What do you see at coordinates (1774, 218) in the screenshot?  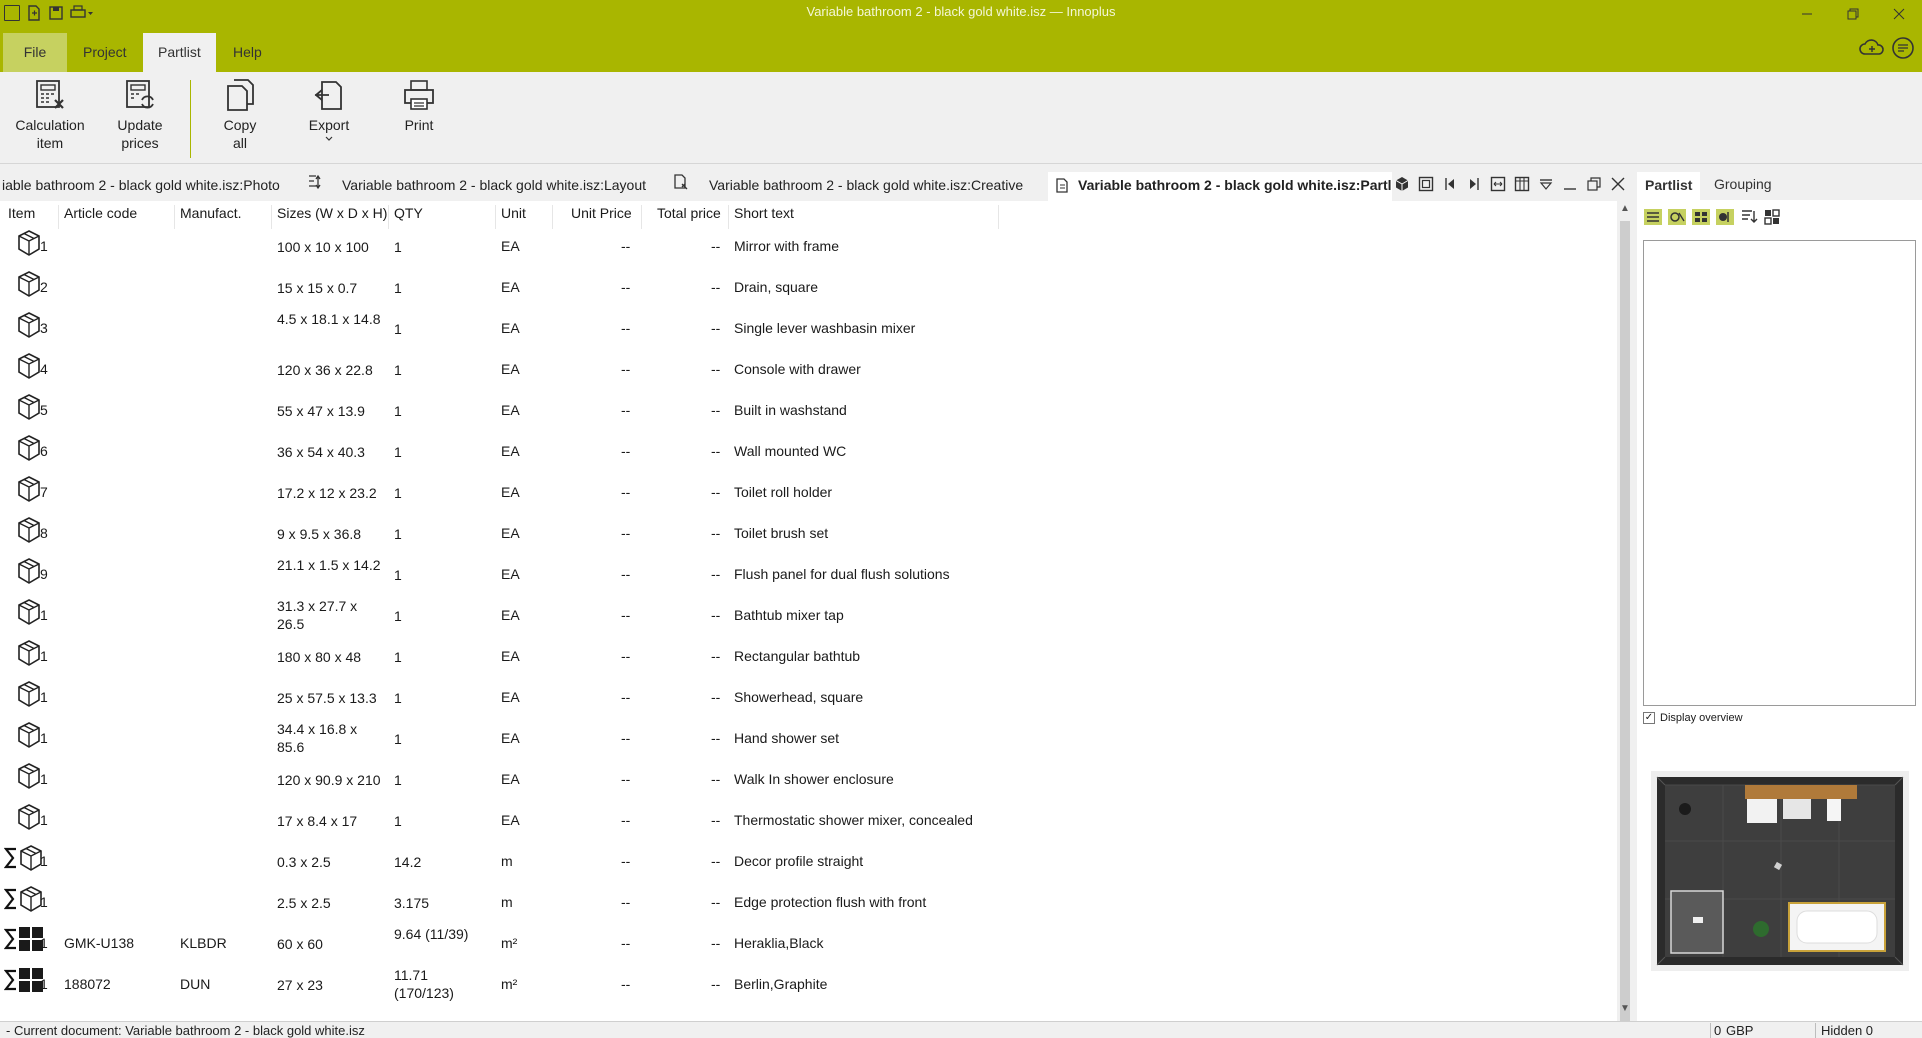 I see `grid-settings-icon` at bounding box center [1774, 218].